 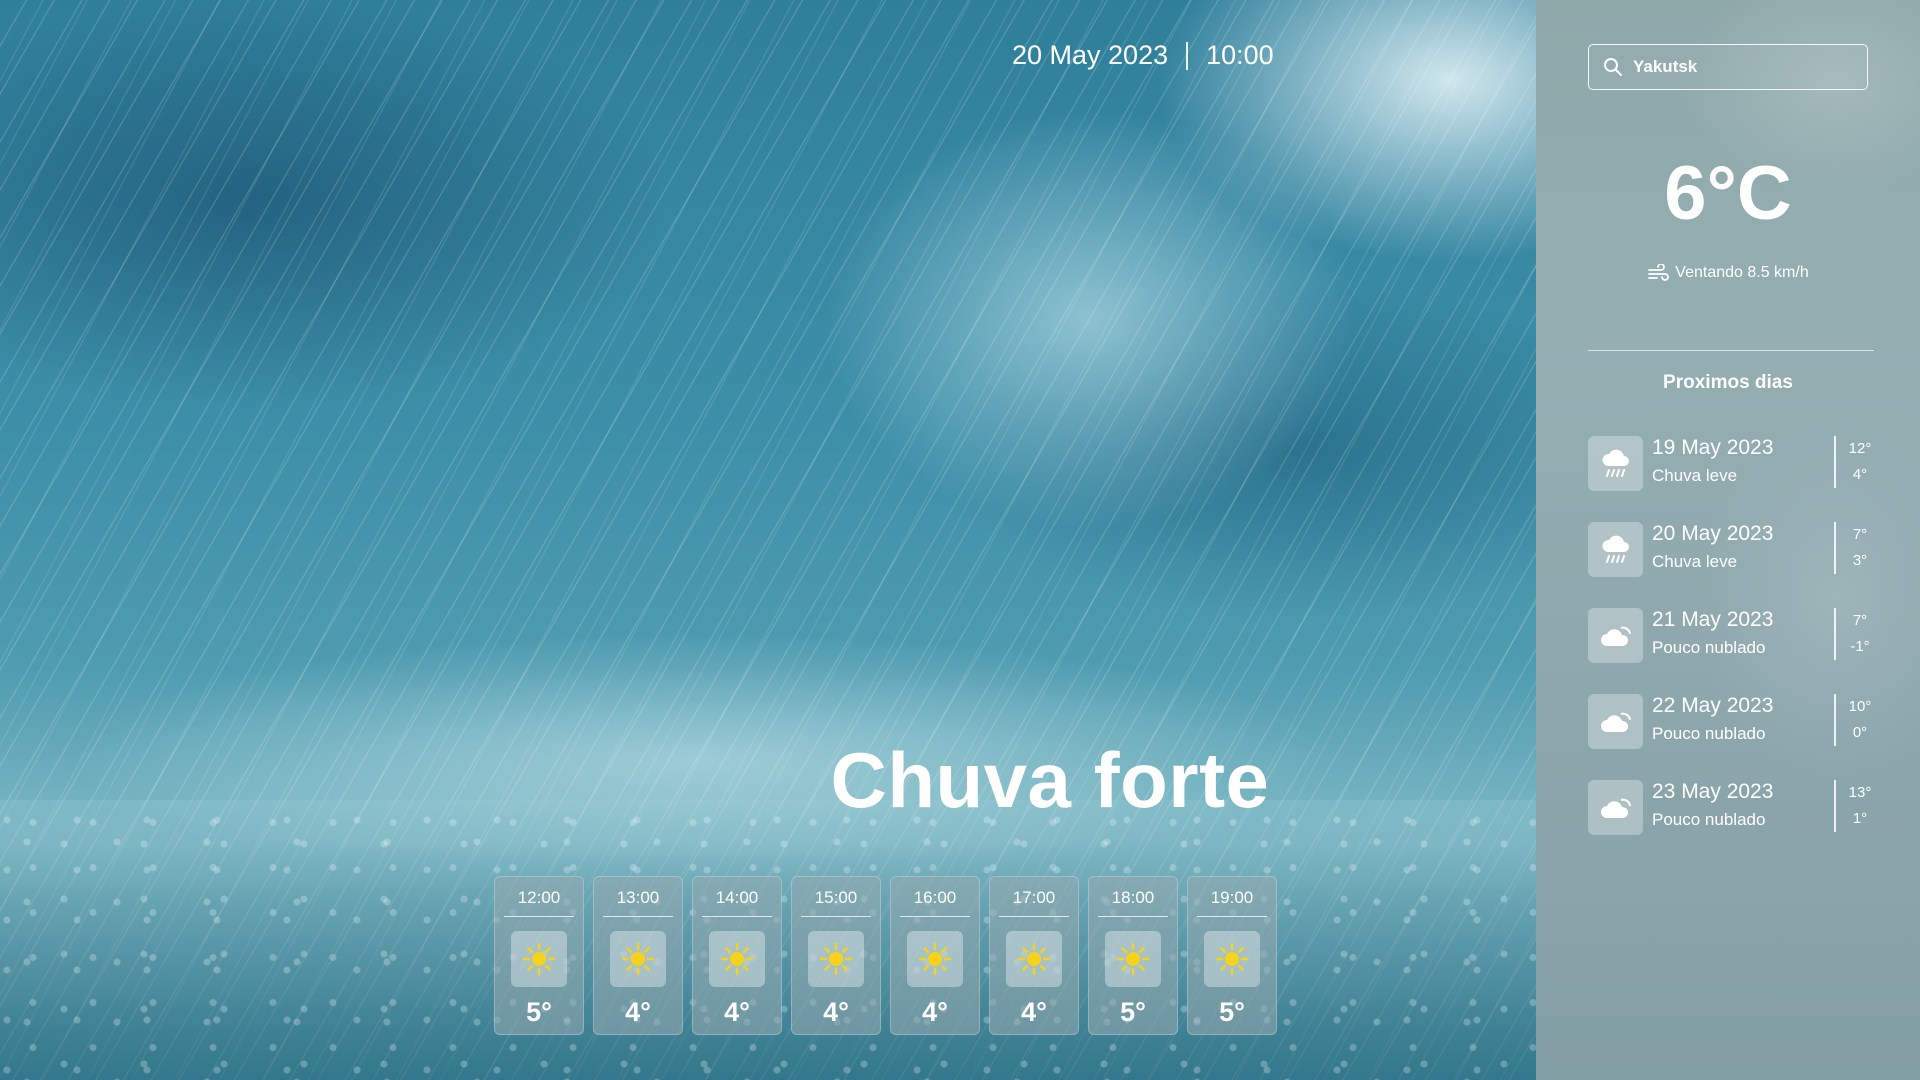 I want to click on wind-text: Ventando 8.5 km/h, so click(x=1742, y=272).